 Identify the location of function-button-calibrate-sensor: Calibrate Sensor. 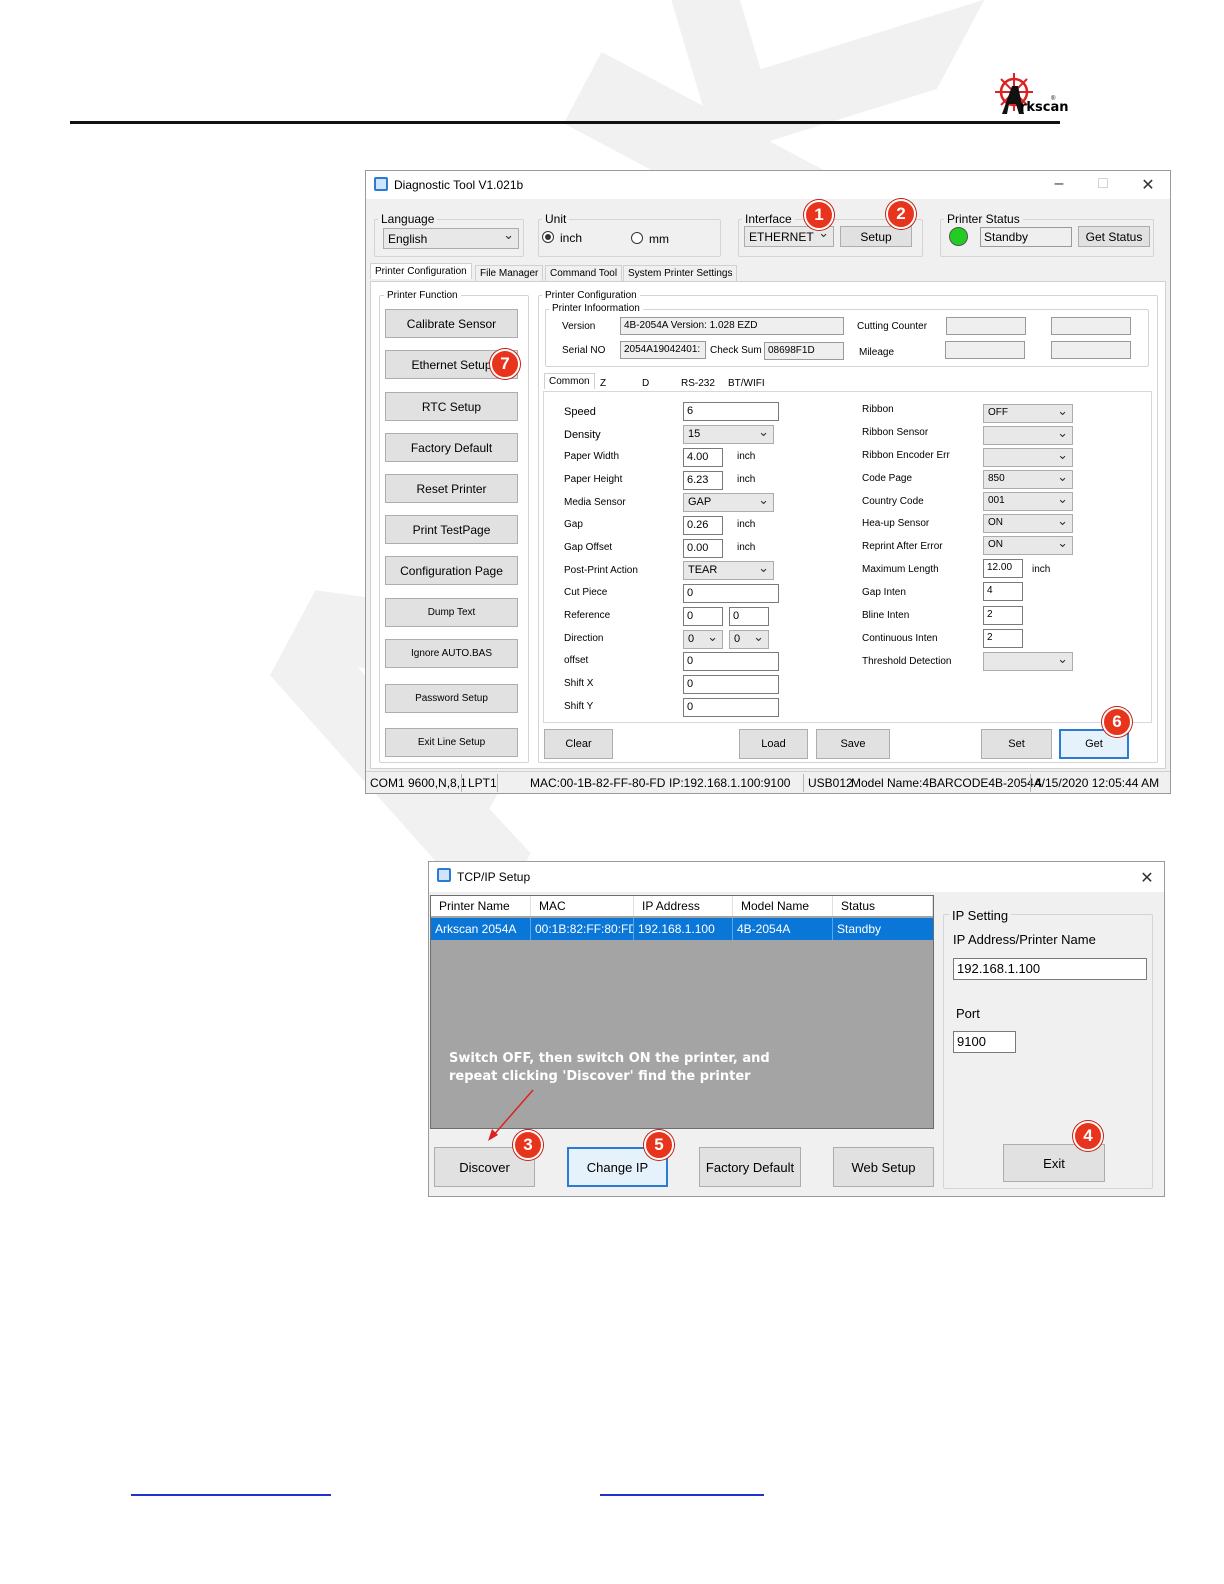
(451, 323).